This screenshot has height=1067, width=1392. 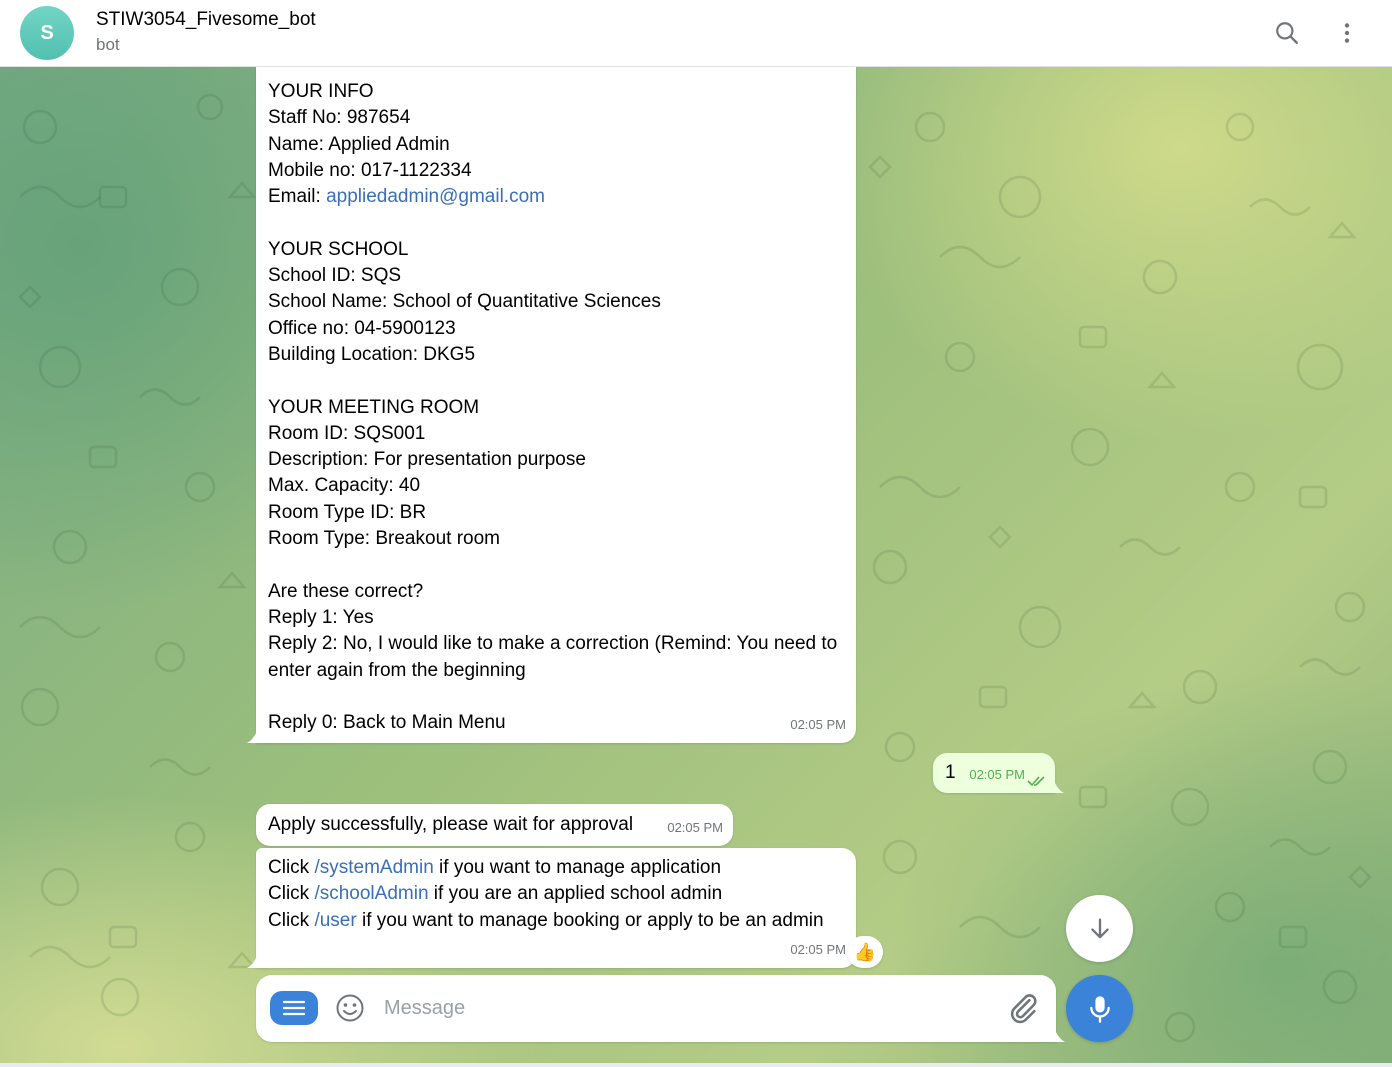 I want to click on message-line: Staff No: 987654, so click(x=339, y=118).